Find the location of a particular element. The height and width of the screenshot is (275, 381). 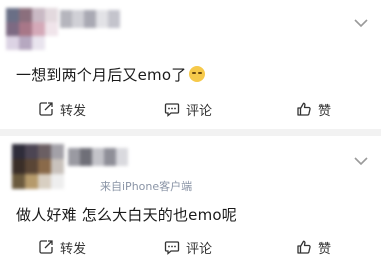

post-text-content: 一想到两个月后又emo了 is located at coordinates (101, 75).